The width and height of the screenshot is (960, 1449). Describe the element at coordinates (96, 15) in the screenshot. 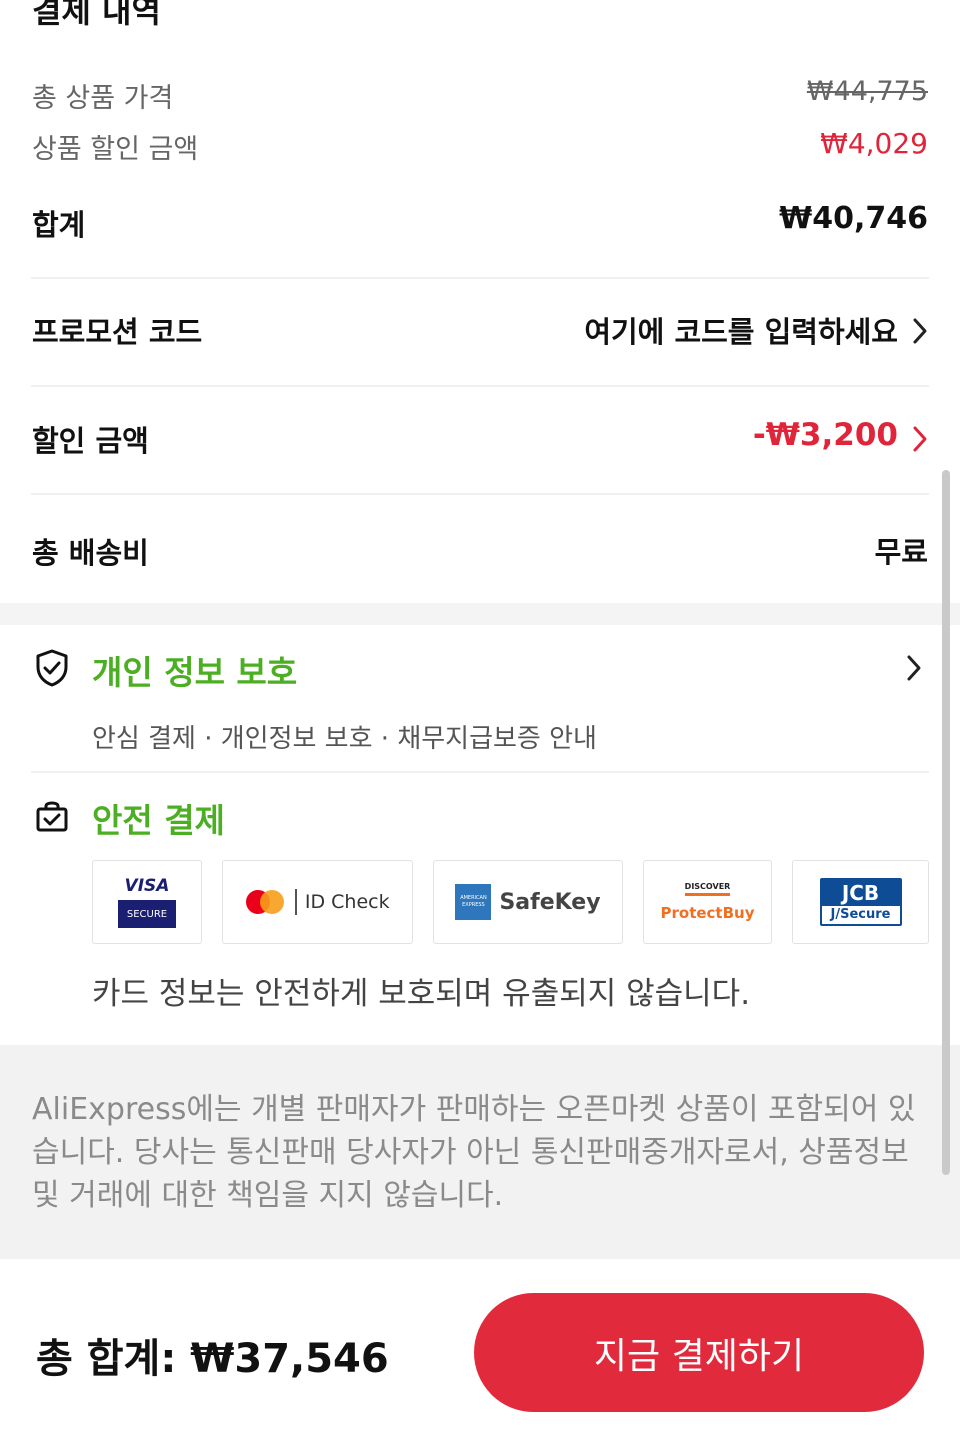

I see `payment-summary-title: 결제 내역` at that location.